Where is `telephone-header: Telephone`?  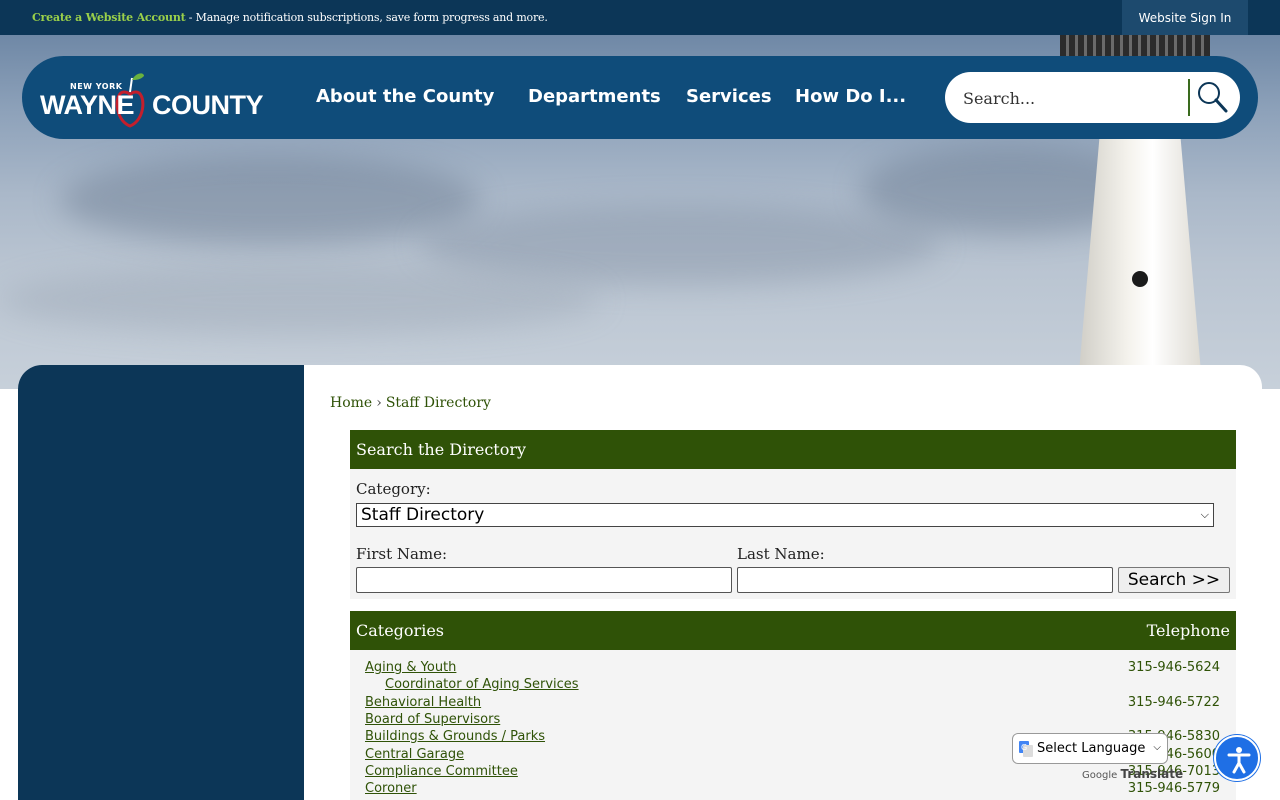 telephone-header: Telephone is located at coordinates (1188, 630).